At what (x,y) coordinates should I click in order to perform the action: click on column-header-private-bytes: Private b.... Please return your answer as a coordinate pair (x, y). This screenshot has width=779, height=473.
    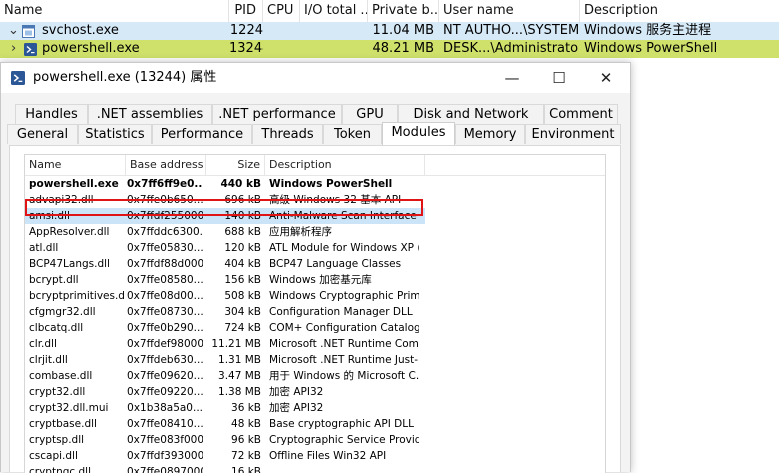
    Looking at the image, I should click on (403, 11).